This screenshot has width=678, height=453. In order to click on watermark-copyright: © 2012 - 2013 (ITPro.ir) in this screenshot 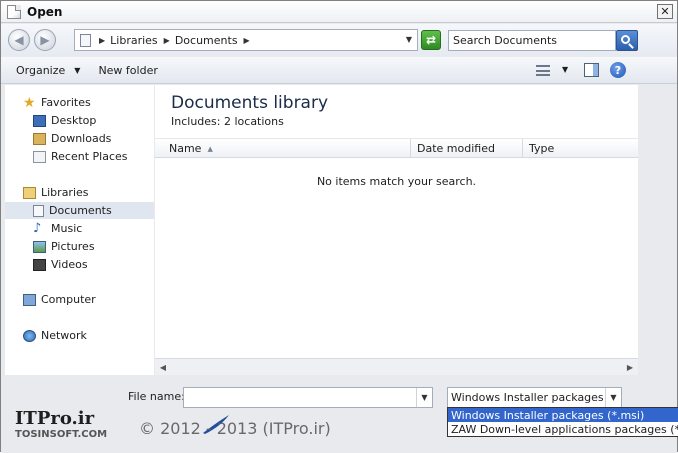, I will do `click(235, 428)`.